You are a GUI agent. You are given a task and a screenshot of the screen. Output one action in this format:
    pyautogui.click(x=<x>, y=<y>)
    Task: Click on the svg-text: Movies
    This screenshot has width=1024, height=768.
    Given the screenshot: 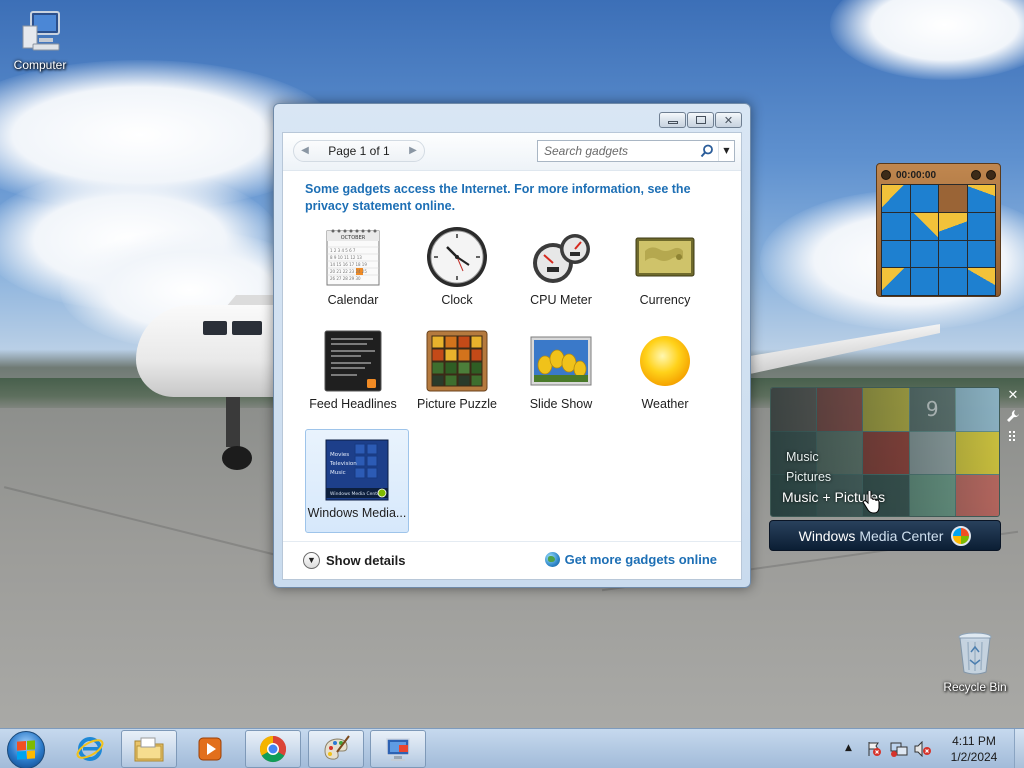 What is the action you would take?
    pyautogui.click(x=339, y=455)
    